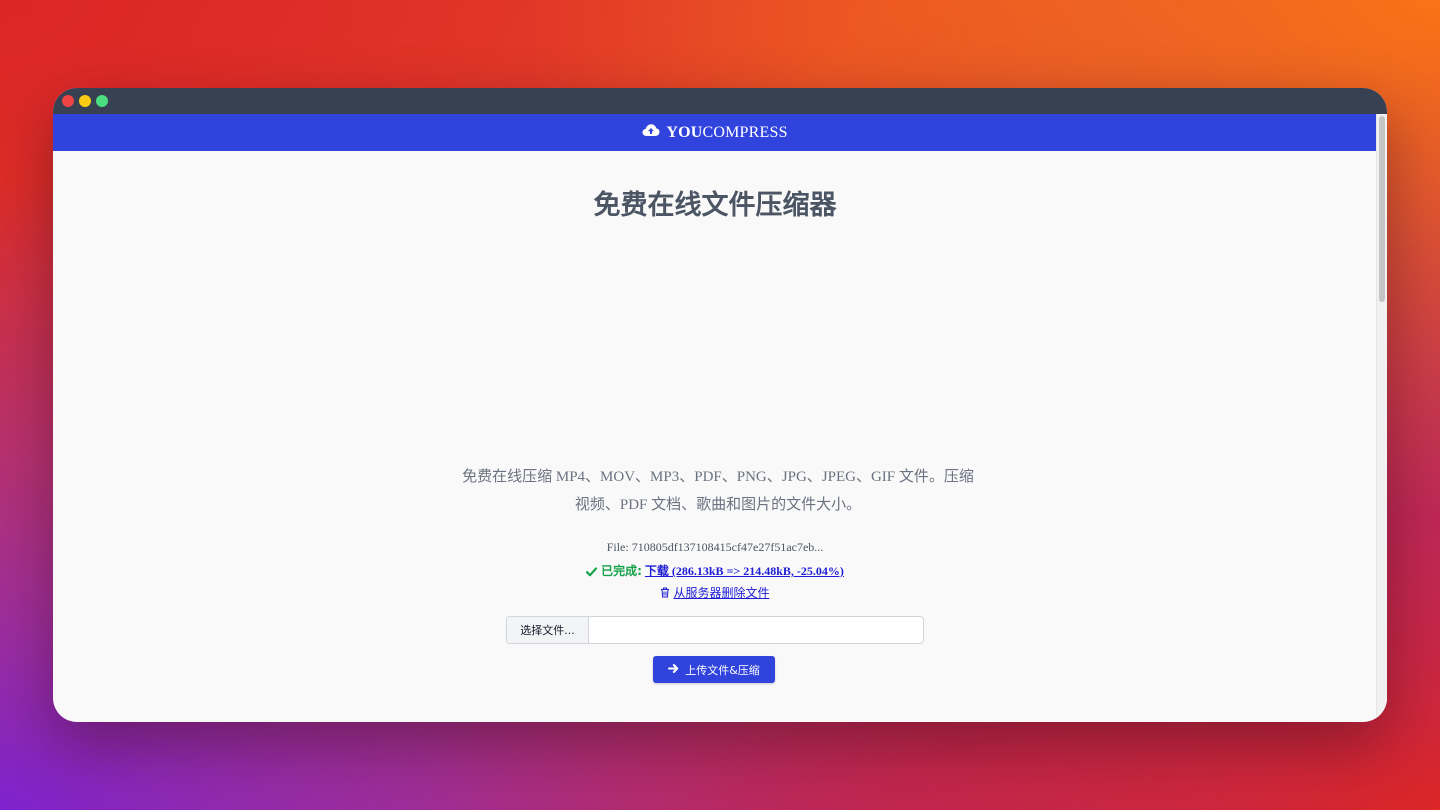 The image size is (1440, 810). Describe the element at coordinates (673, 670) in the screenshot. I see `arrow-right-icon` at that location.